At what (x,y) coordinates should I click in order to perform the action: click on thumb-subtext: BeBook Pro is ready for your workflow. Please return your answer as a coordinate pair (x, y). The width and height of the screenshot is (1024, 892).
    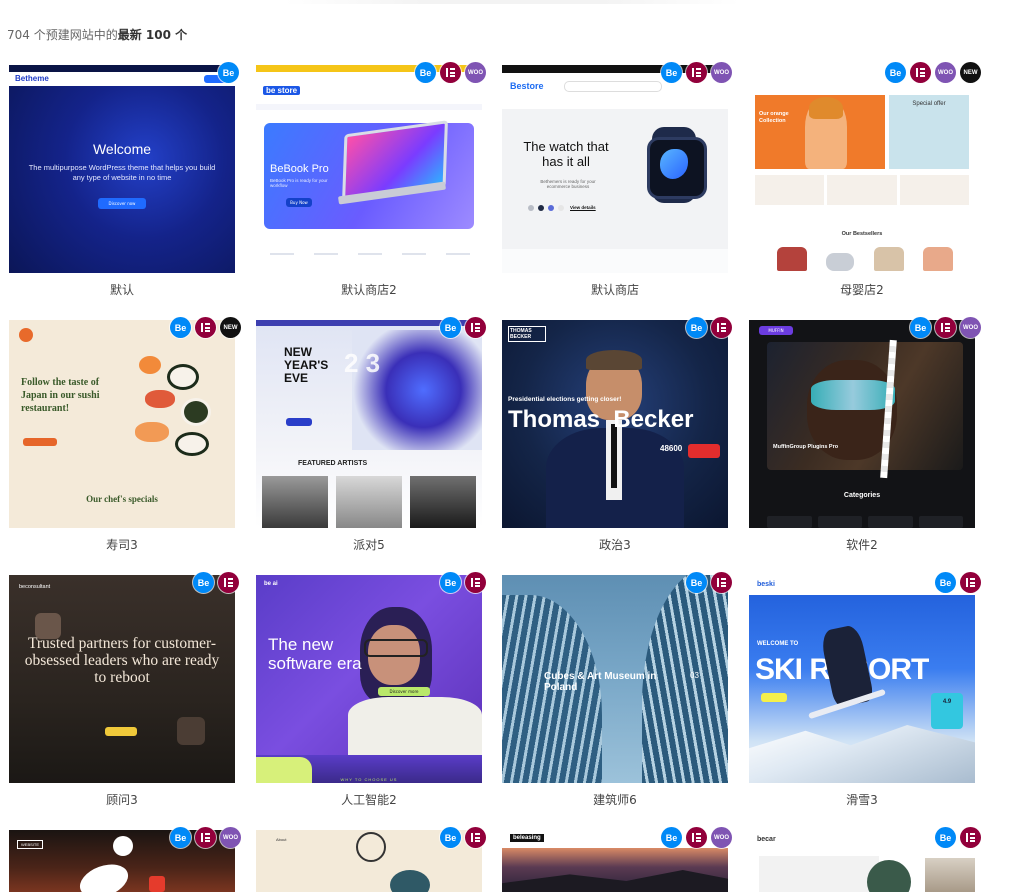
    Looking at the image, I should click on (299, 183).